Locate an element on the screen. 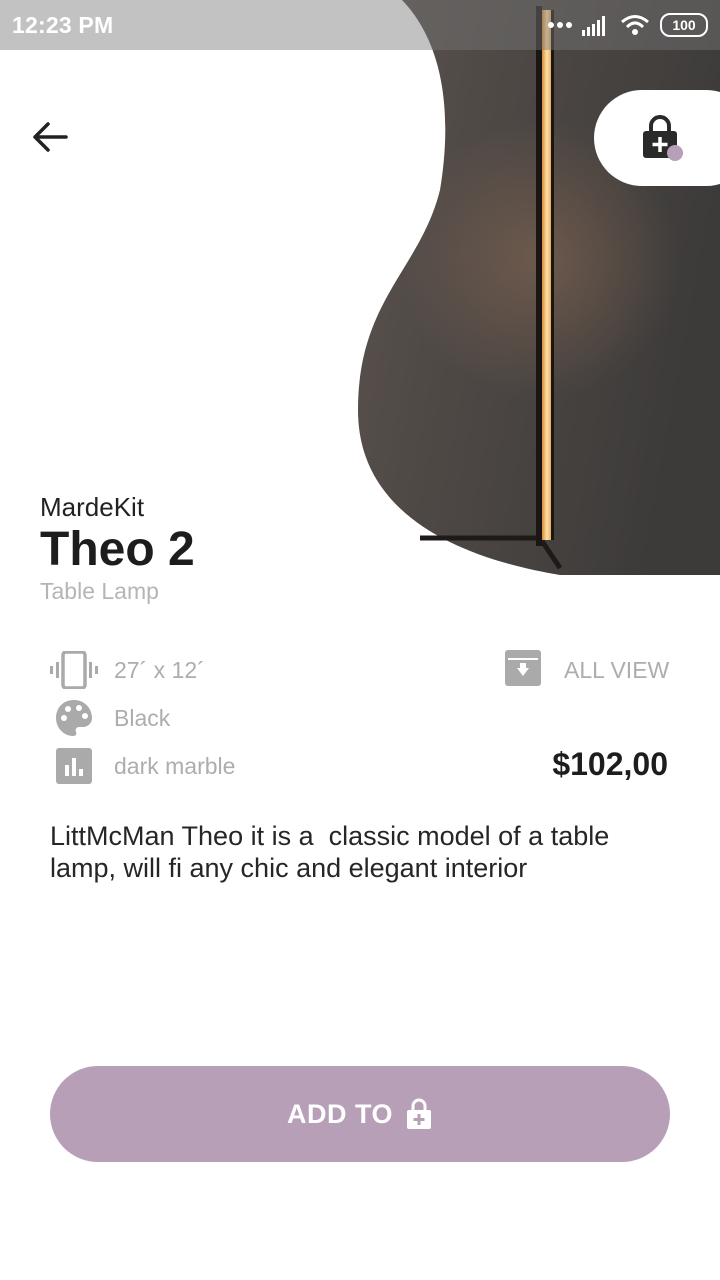 The height and width of the screenshot is (1280, 720). arrow-left-icon is located at coordinates (50, 137).